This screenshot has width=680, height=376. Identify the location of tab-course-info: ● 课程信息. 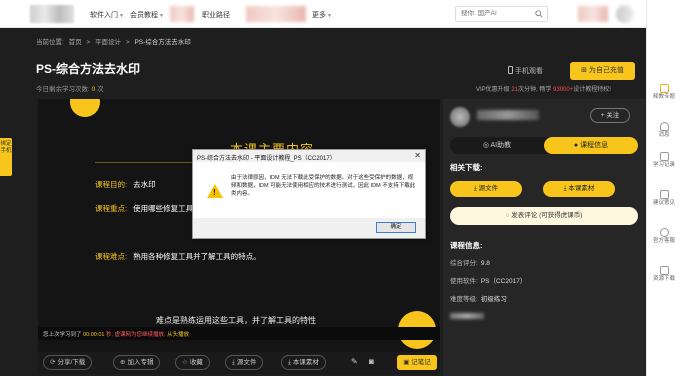
(591, 145).